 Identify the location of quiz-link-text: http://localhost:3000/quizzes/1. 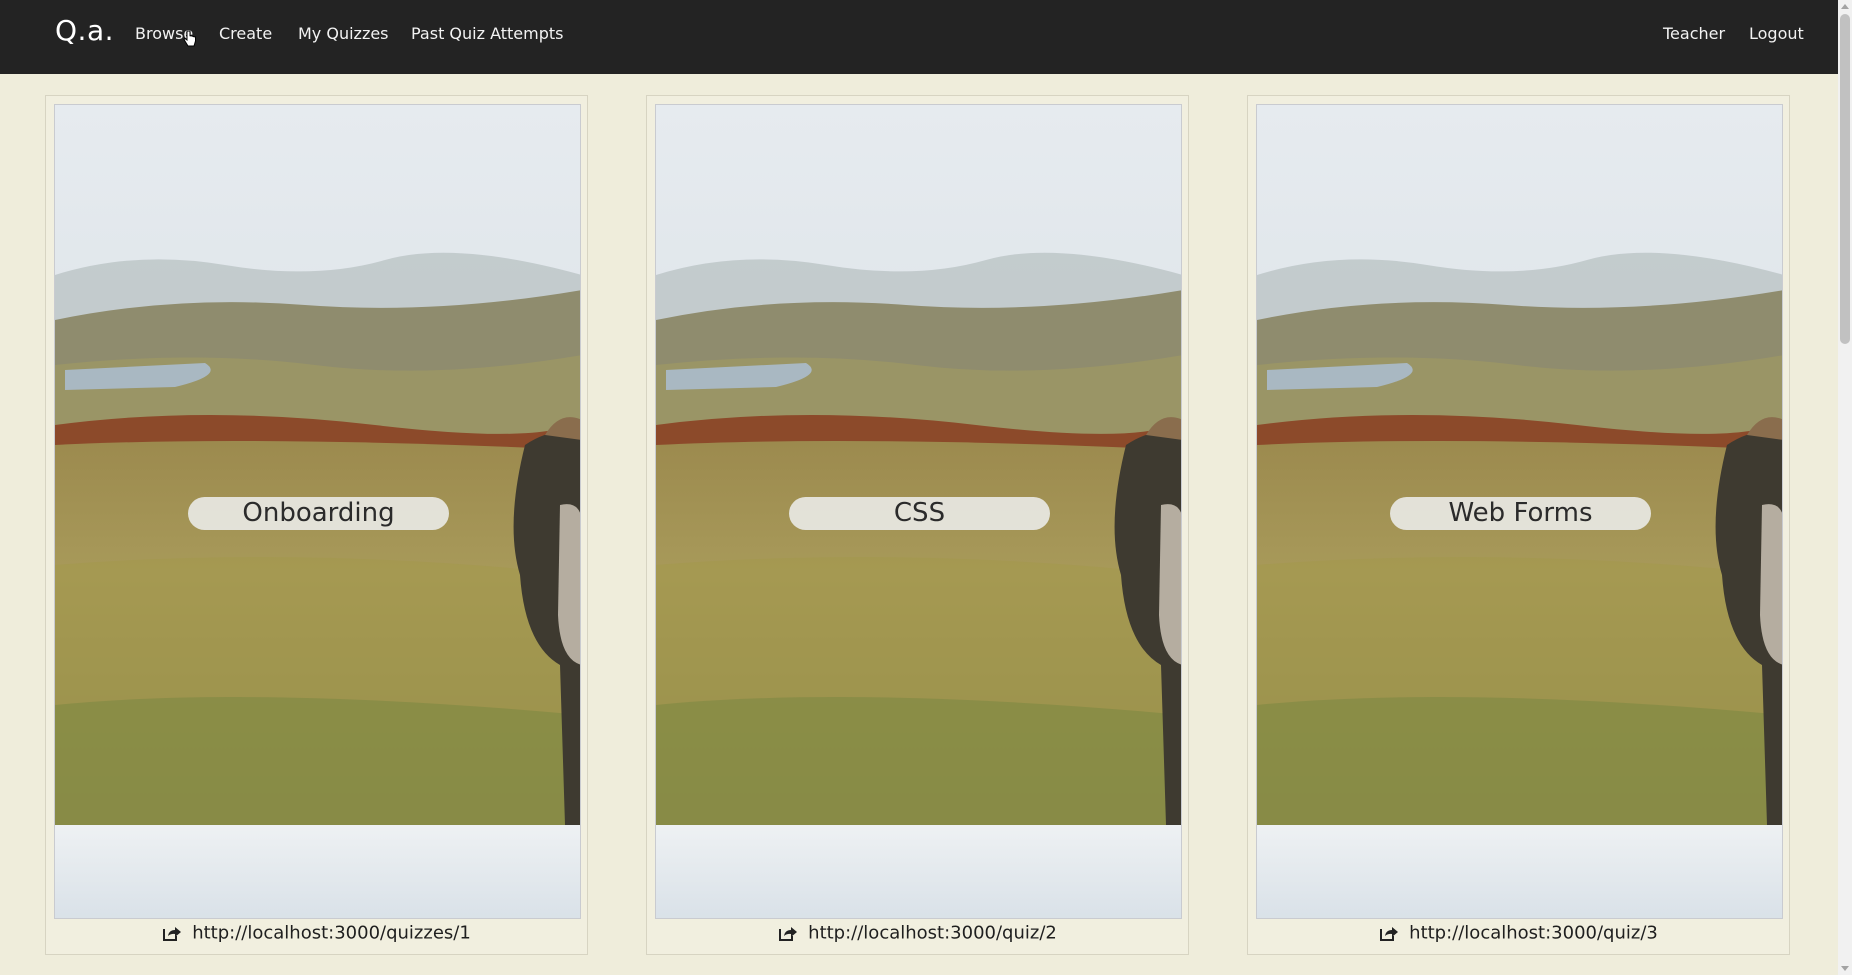
(331, 933).